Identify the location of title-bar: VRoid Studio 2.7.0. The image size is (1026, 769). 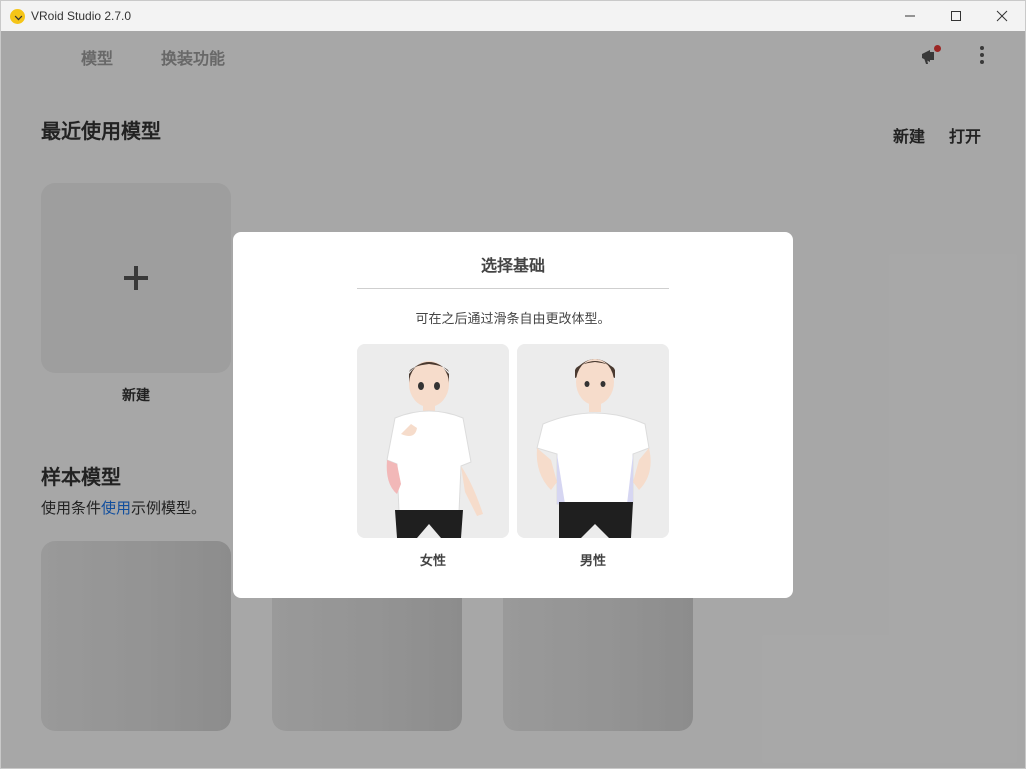
(513, 16).